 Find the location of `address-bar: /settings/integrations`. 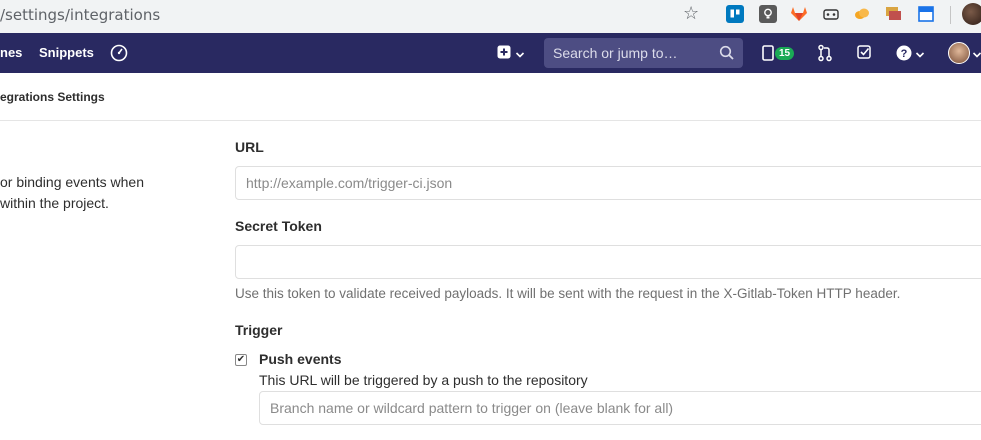

address-bar: /settings/integrations is located at coordinates (355, 14).